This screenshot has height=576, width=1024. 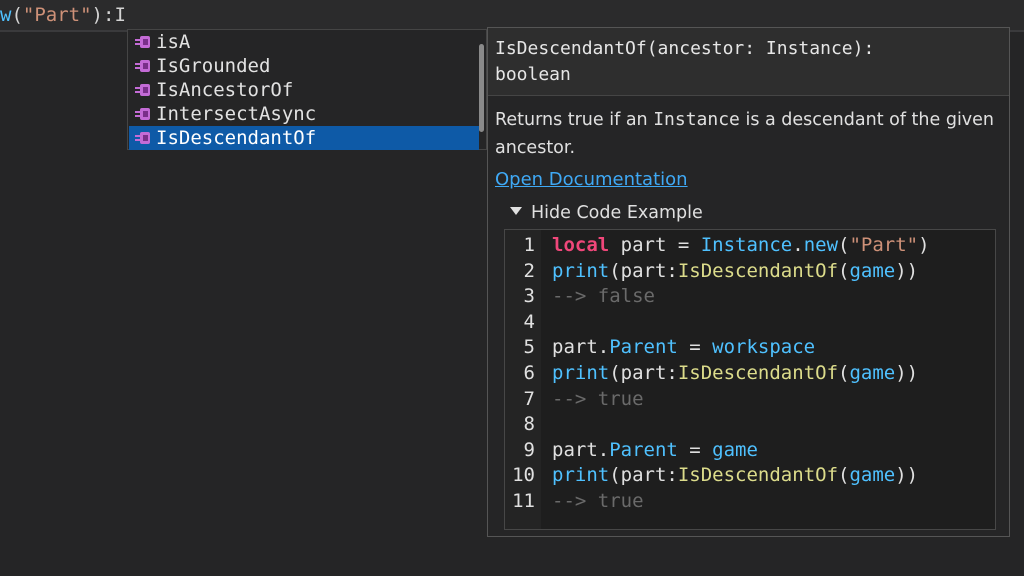 I want to click on code-string: "Part", so click(x=884, y=245).